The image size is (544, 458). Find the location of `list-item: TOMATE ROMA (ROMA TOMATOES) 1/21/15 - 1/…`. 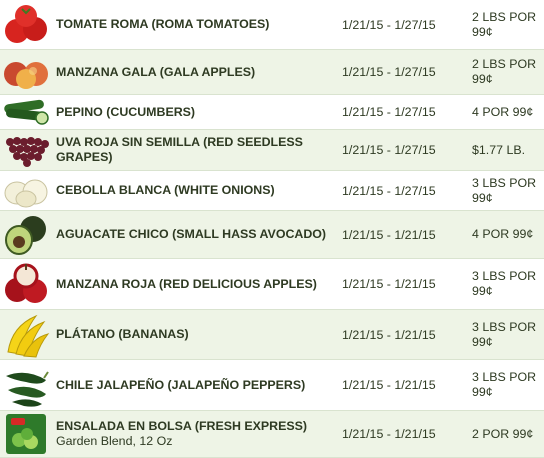

list-item: TOMATE ROMA (ROMA TOMATOES) 1/21/15 - 1/… is located at coordinates (272, 25).